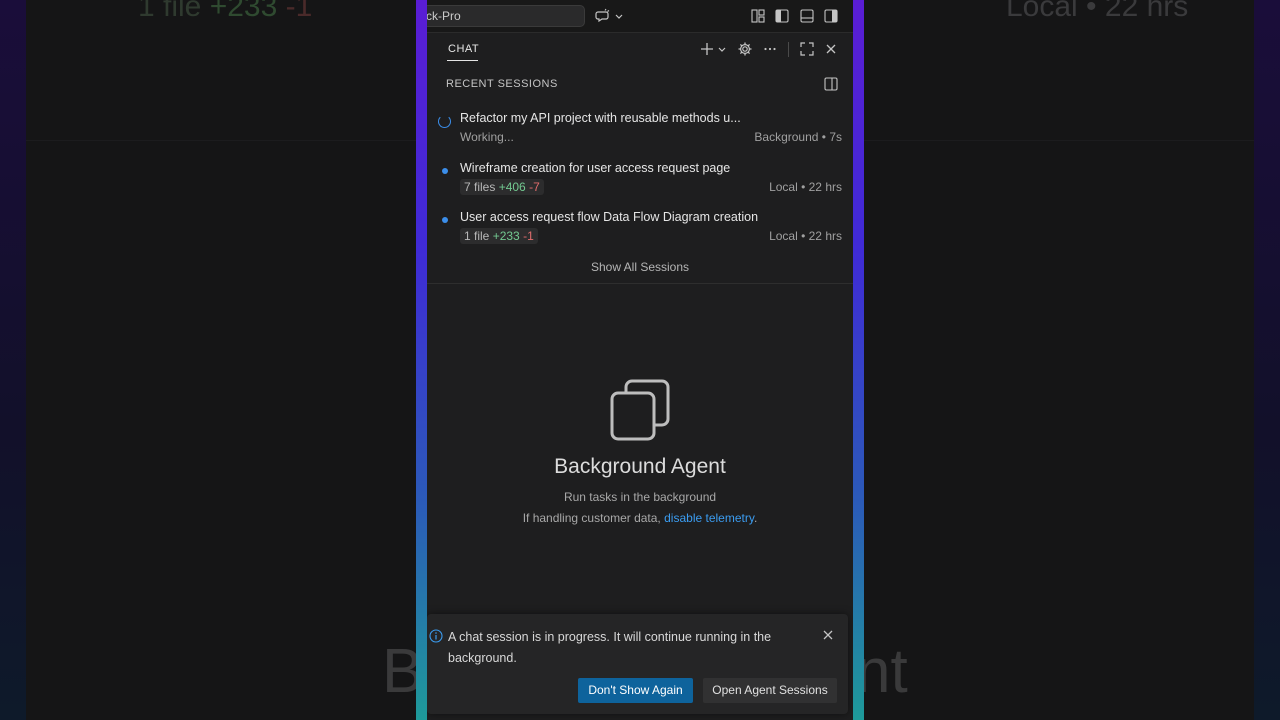 The width and height of the screenshot is (1280, 720). I want to click on customize-layout-icon, so click(758, 16).